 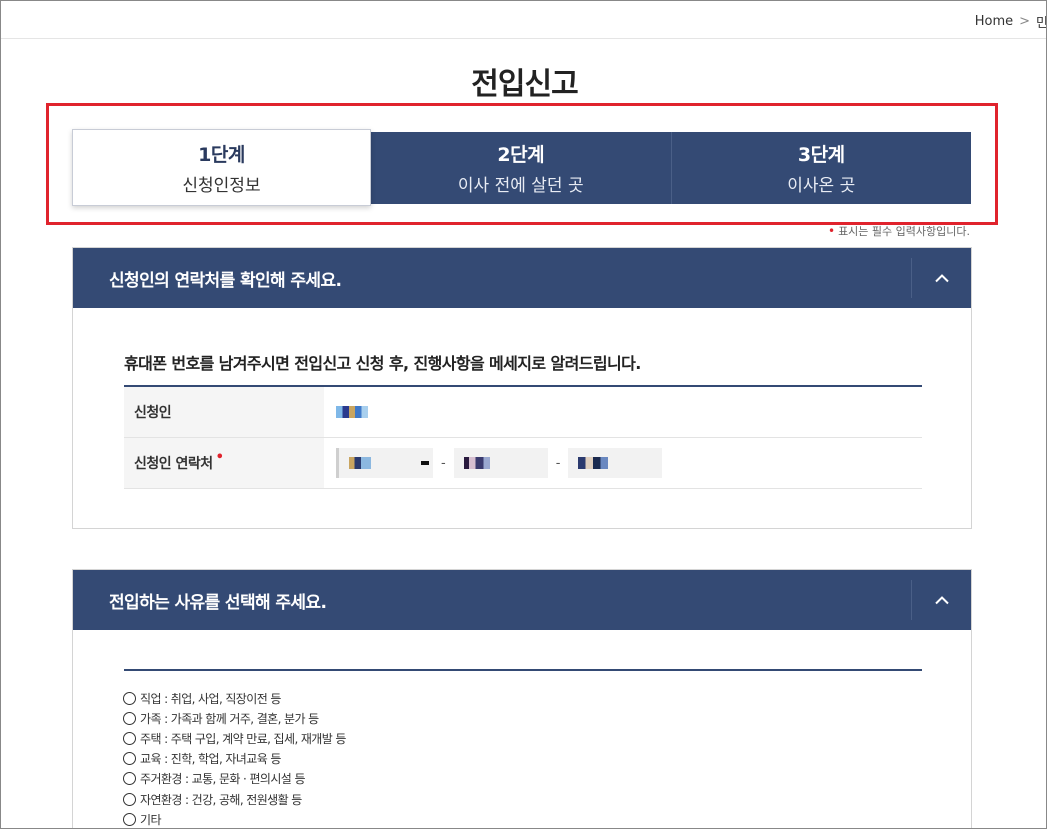 I want to click on applicant-row: 신청인, so click(x=523, y=412).